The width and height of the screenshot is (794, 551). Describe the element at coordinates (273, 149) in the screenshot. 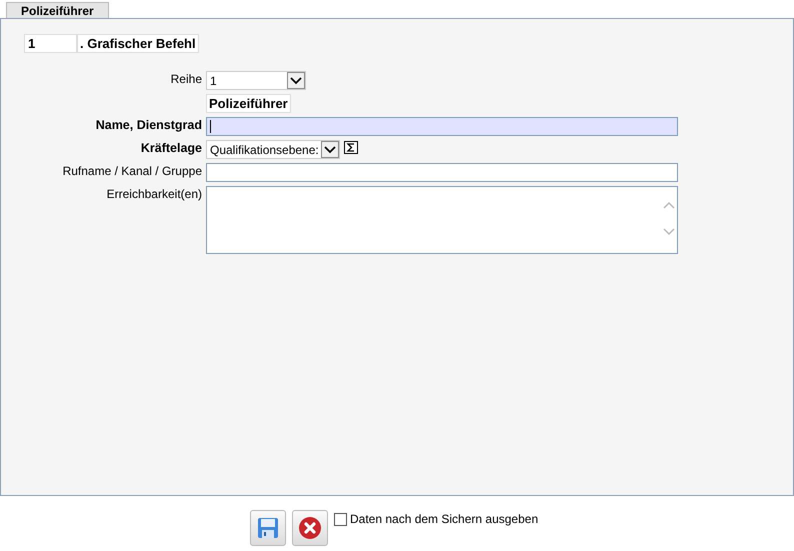

I see `dropdown: Qualifikationsebene:` at that location.